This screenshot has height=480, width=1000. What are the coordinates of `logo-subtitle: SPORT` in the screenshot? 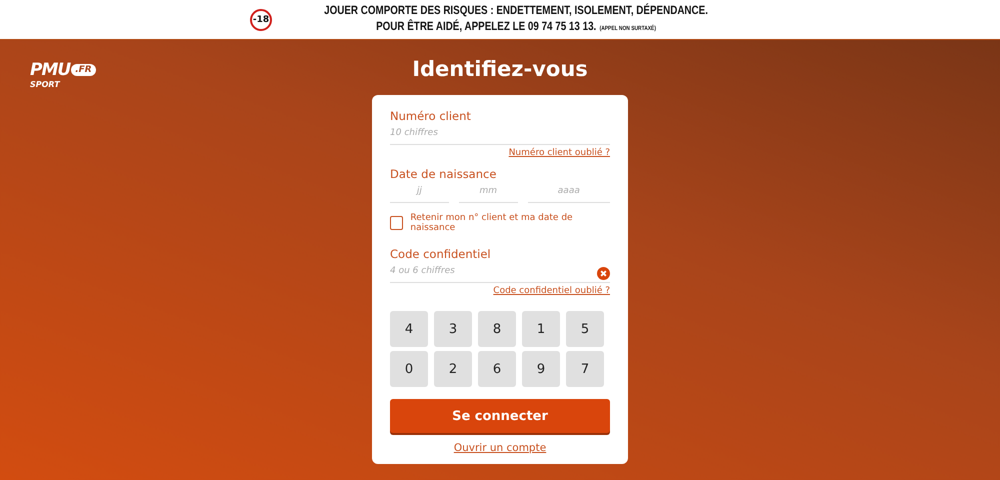 It's located at (46, 84).